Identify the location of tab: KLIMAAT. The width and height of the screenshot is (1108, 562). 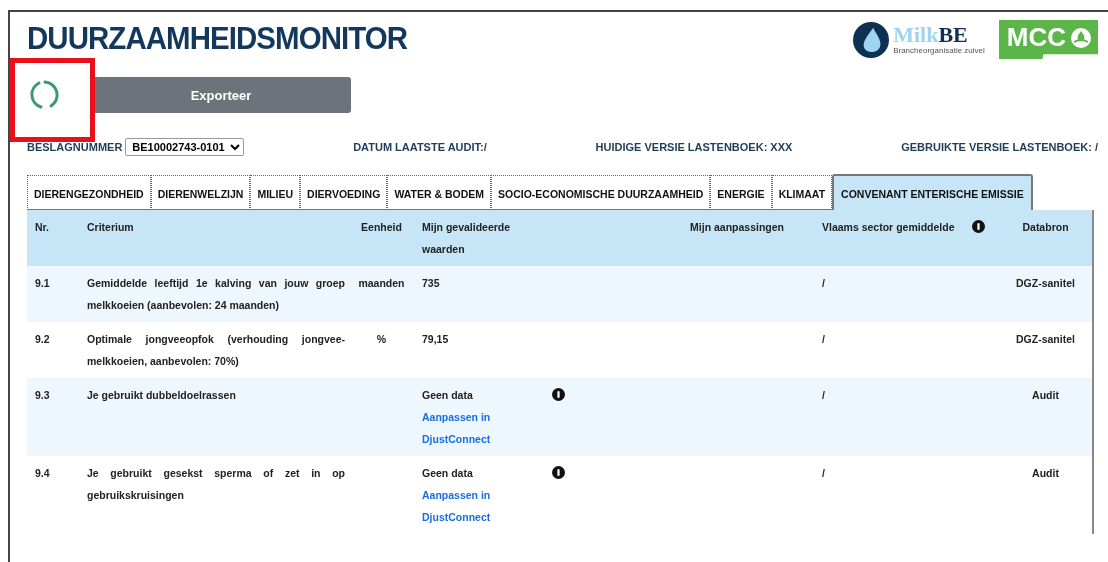
(802, 192).